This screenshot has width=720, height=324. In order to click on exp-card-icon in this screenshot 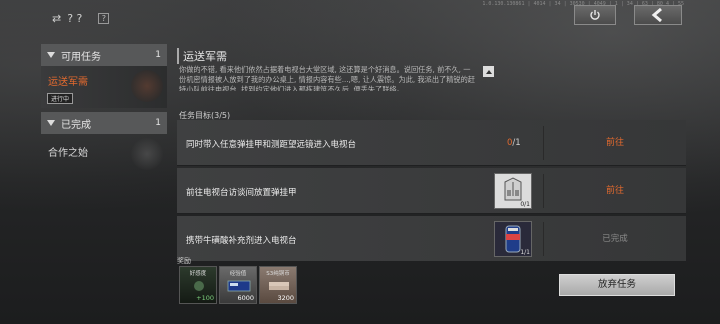, I will do `click(239, 286)`.